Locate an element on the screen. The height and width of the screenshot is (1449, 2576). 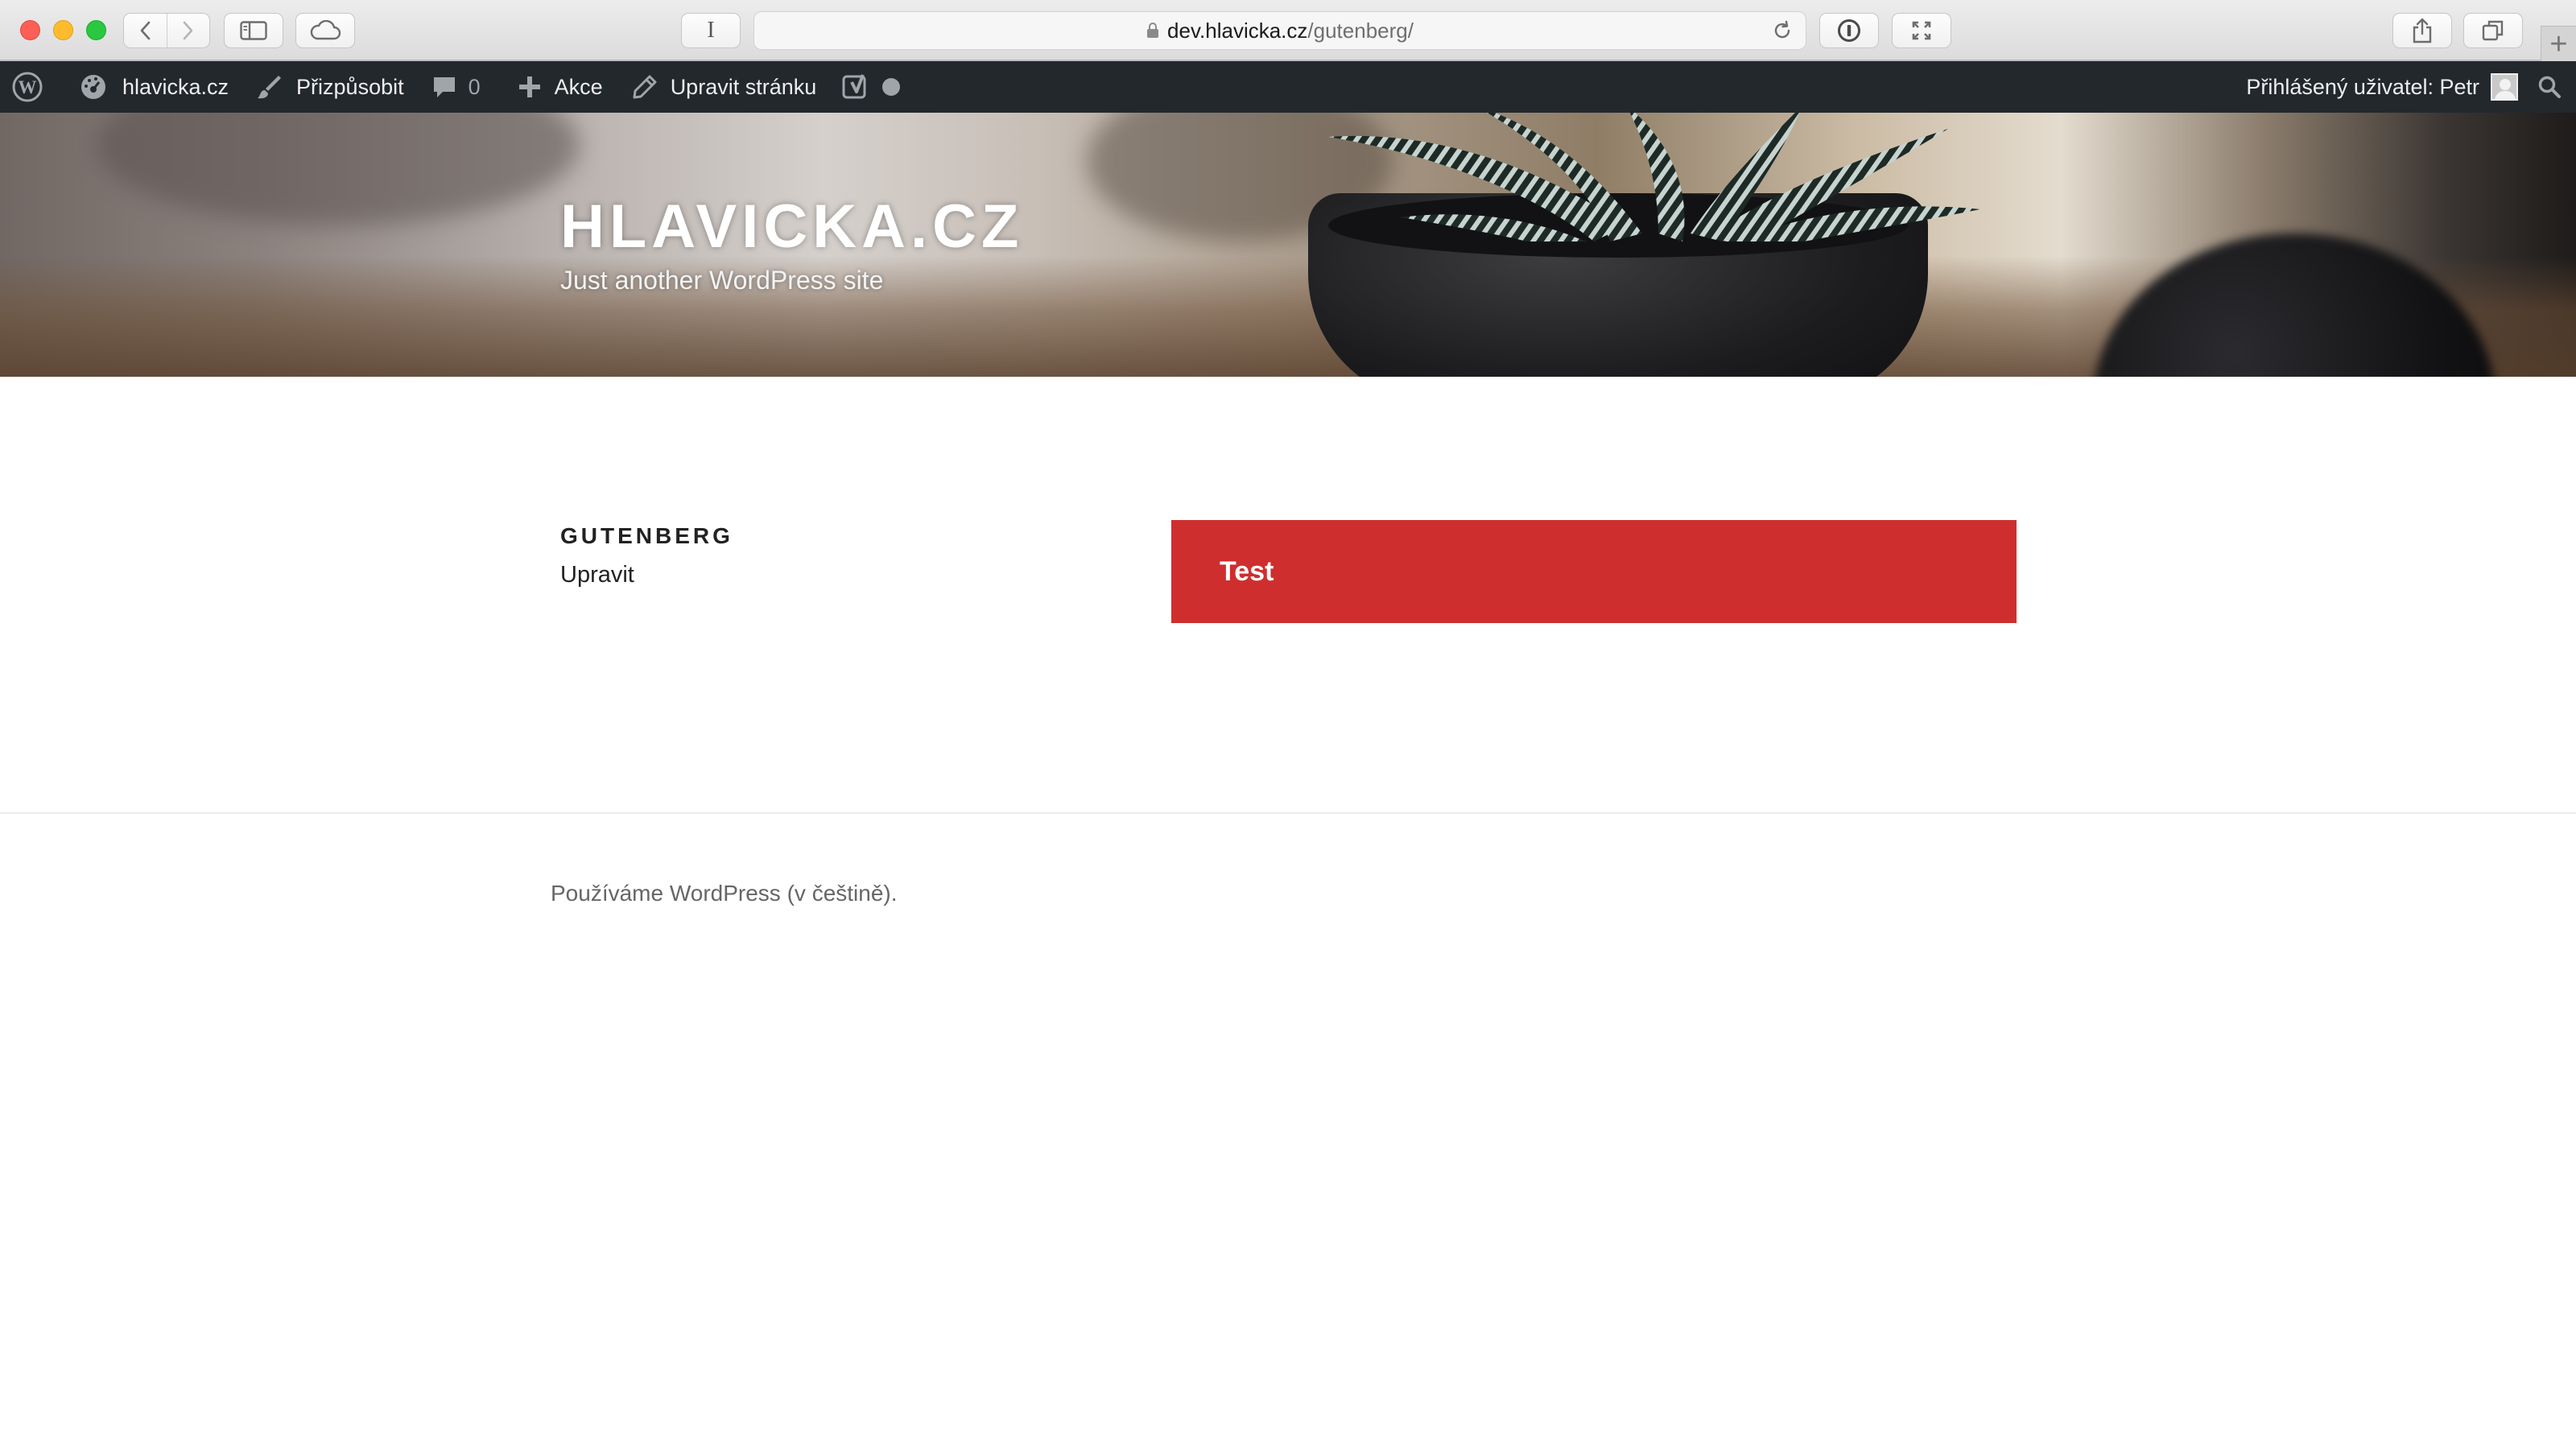
my-account-menu: Přihlášený uživatel: Petr is located at coordinates (2382, 87).